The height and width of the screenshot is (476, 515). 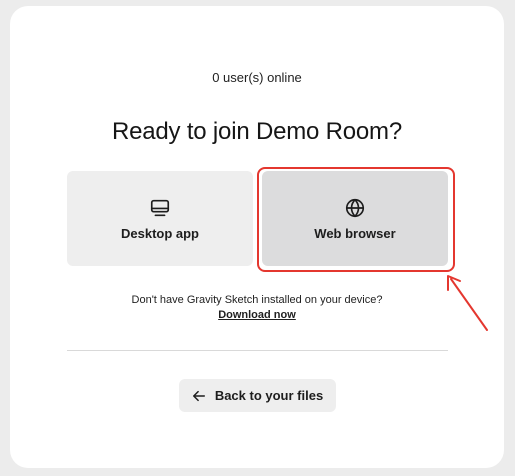 What do you see at coordinates (355, 207) in the screenshot?
I see `globe-icon` at bounding box center [355, 207].